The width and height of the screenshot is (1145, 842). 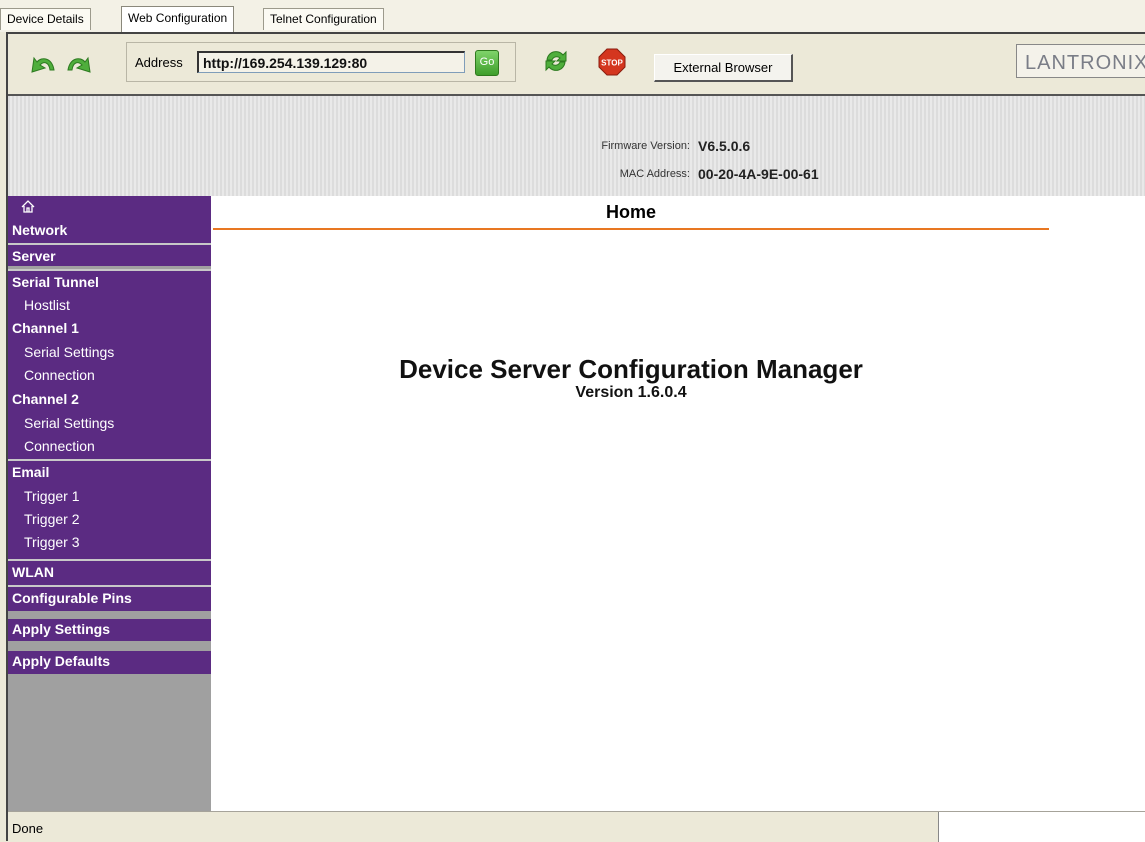 What do you see at coordinates (724, 146) in the screenshot?
I see `firmware-version-value: V6.5.0.6` at bounding box center [724, 146].